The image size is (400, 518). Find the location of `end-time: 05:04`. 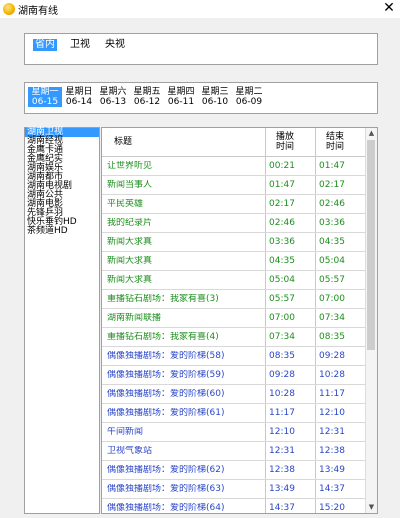

end-time: 05:04 is located at coordinates (332, 261).